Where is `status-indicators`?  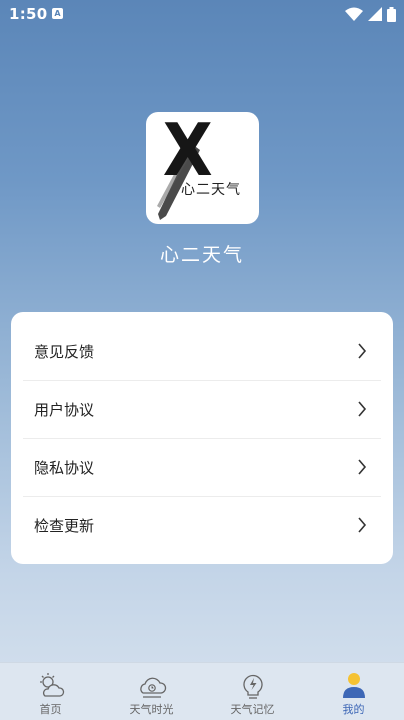
status-indicators is located at coordinates (370, 14).